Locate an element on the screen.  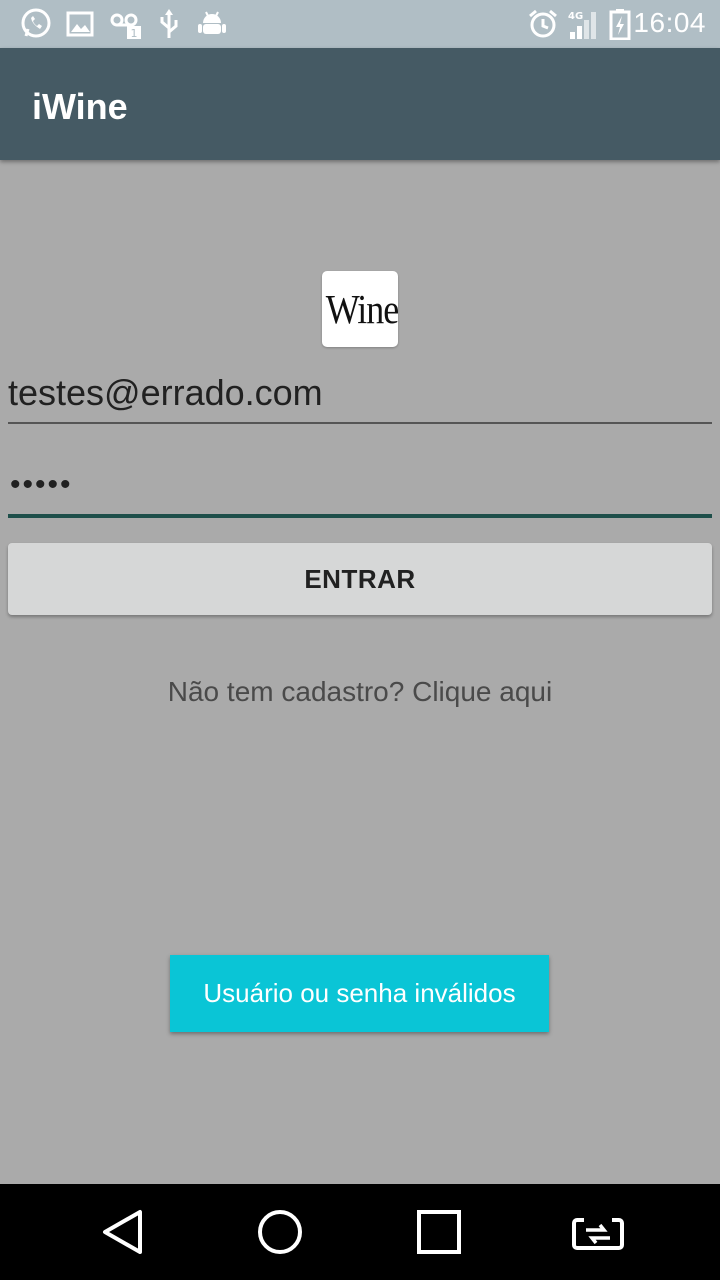
home-icon is located at coordinates (280, 1232).